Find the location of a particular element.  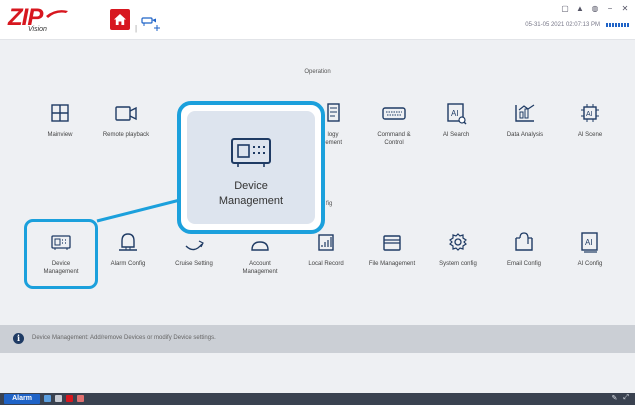

home-tab is located at coordinates (120, 19).